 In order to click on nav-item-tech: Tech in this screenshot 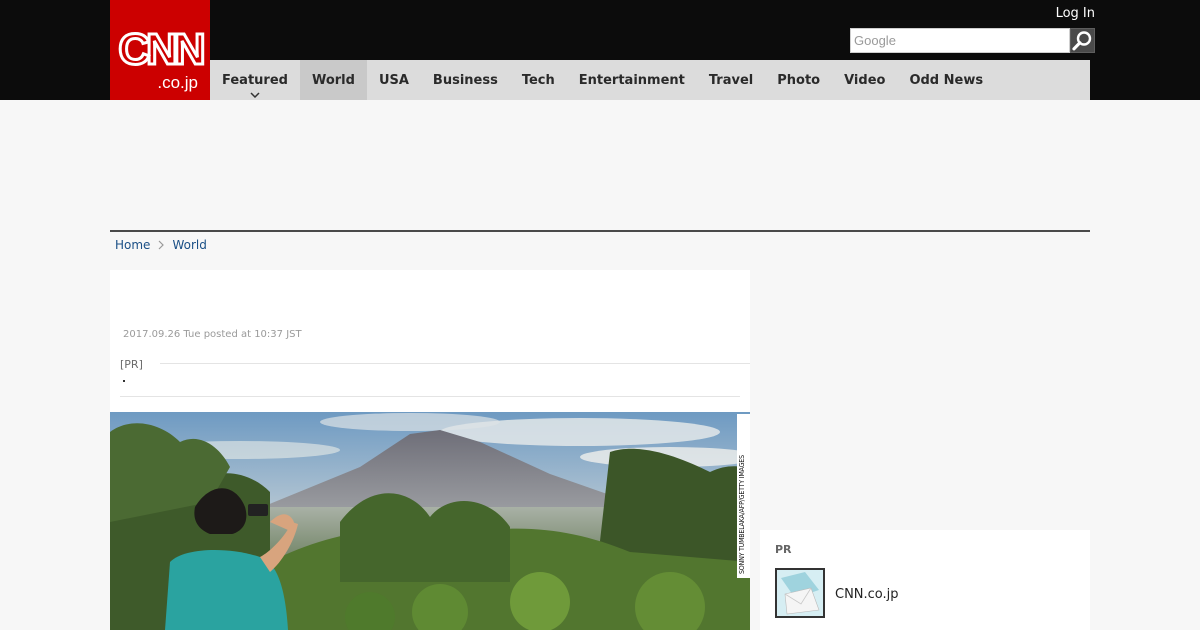, I will do `click(538, 80)`.